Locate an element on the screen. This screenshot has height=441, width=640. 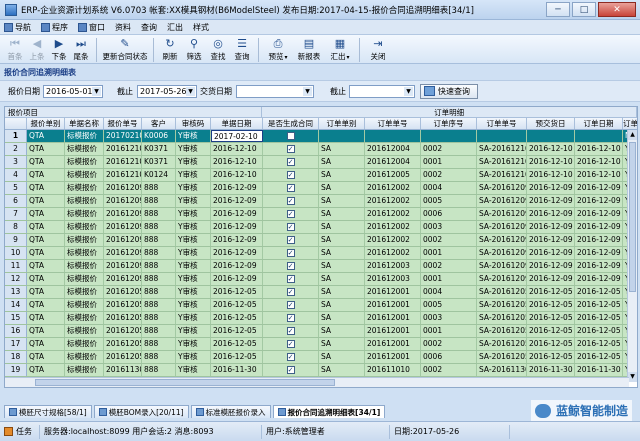
task-button: 任务 is located at coordinates (20, 431).